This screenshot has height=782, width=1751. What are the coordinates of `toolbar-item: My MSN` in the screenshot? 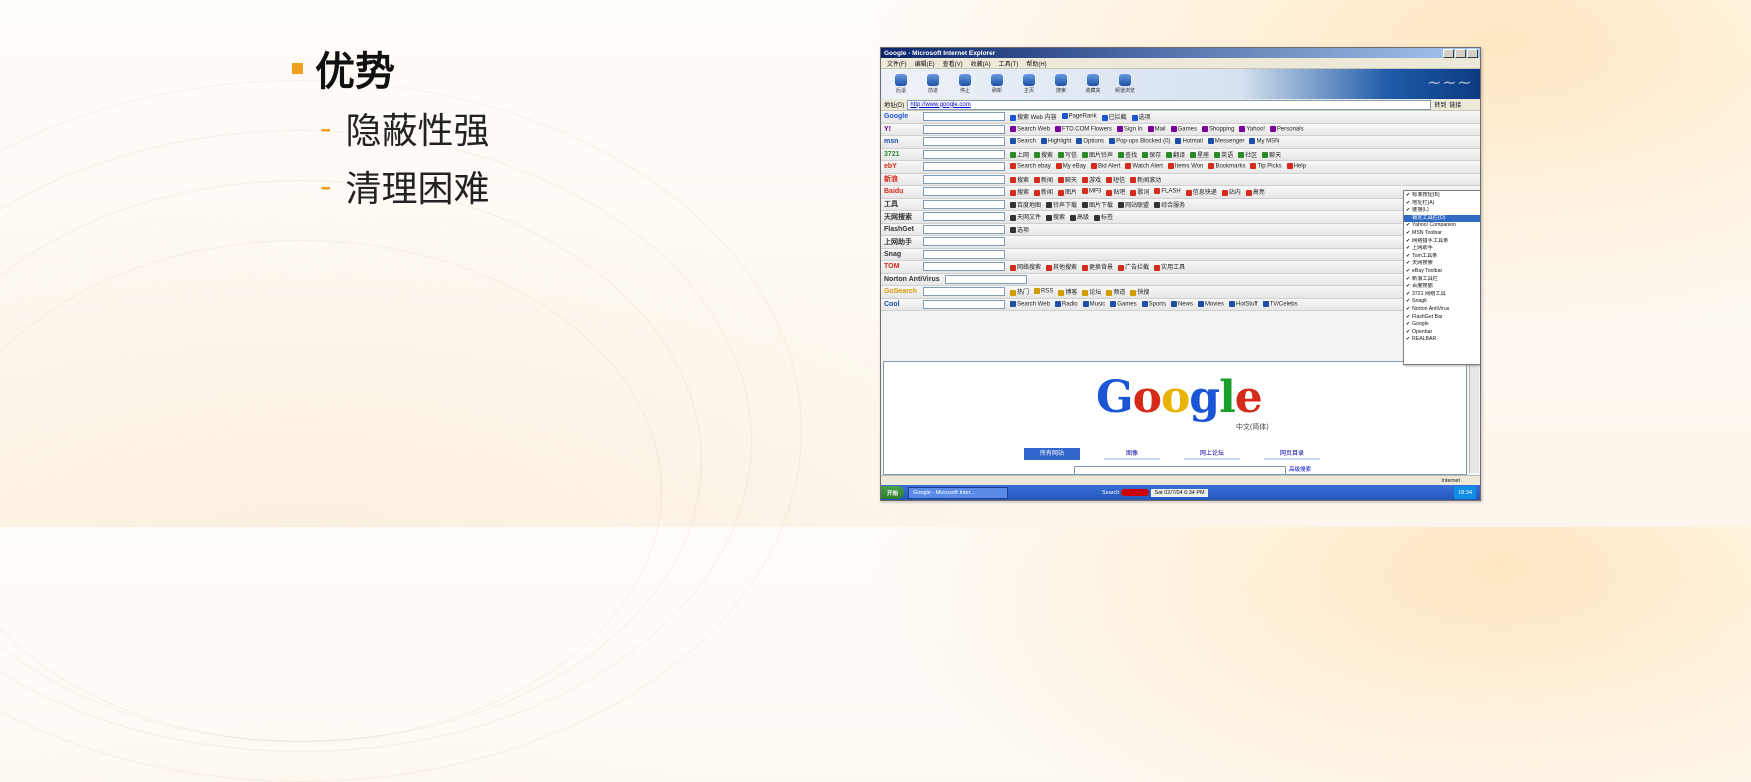 It's located at (1264, 141).